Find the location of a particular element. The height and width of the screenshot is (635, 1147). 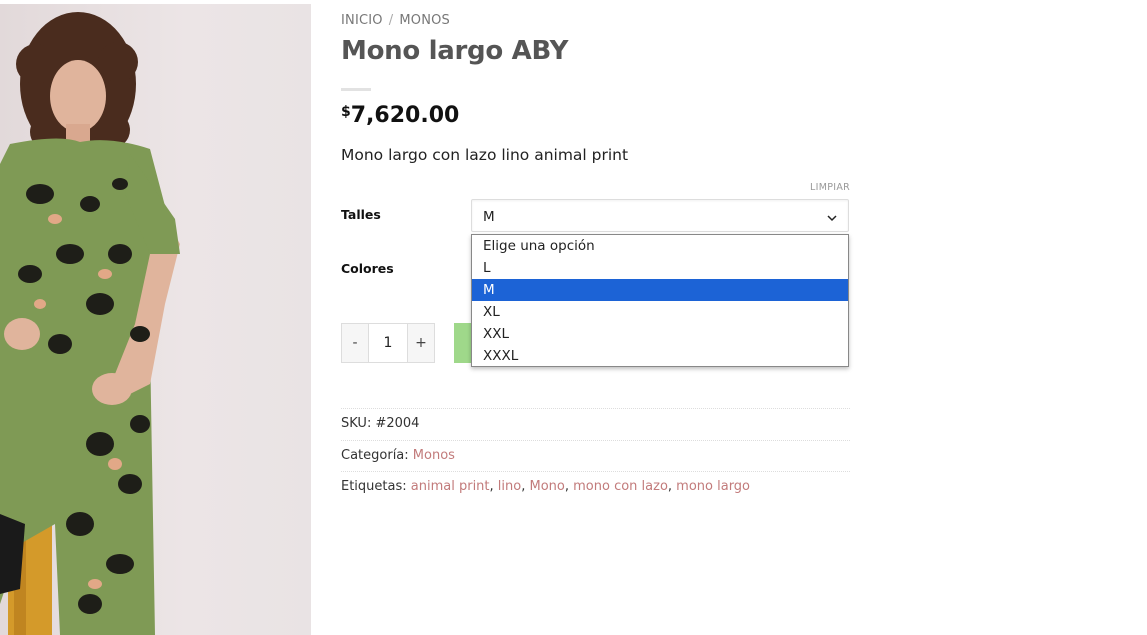

size-select-value: M is located at coordinates (489, 217).